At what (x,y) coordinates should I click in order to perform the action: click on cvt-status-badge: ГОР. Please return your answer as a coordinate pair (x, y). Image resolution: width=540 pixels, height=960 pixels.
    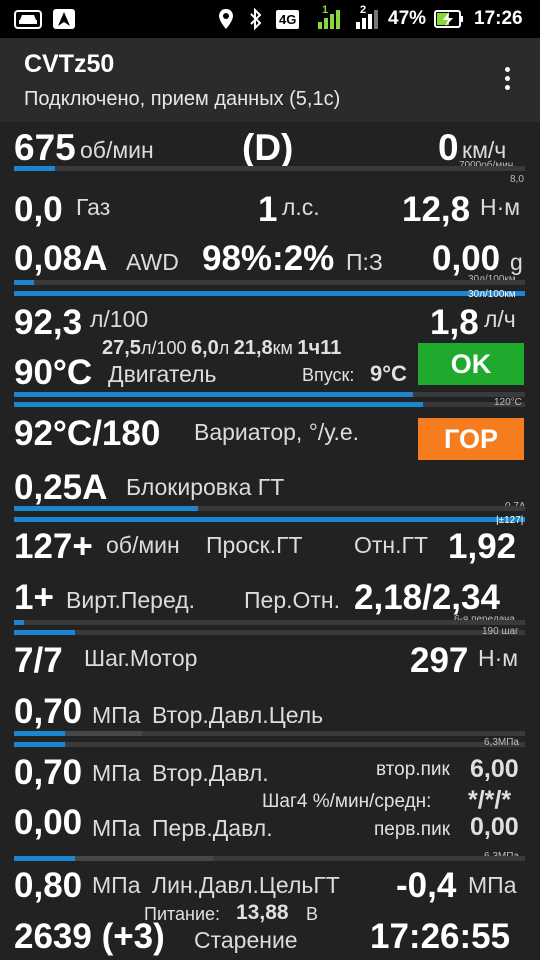
    Looking at the image, I should click on (471, 439).